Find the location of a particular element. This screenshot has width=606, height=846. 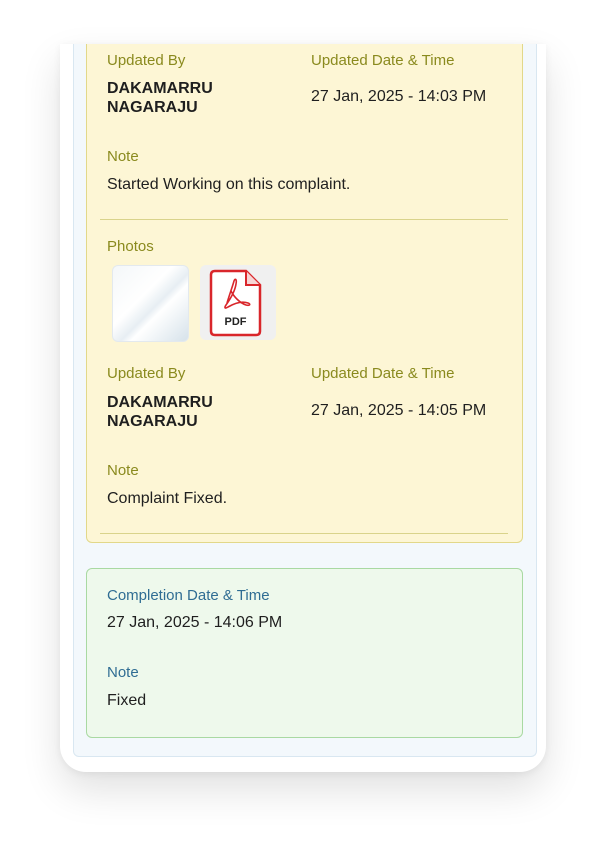

pdf-badge-text: PDF is located at coordinates (236, 322).